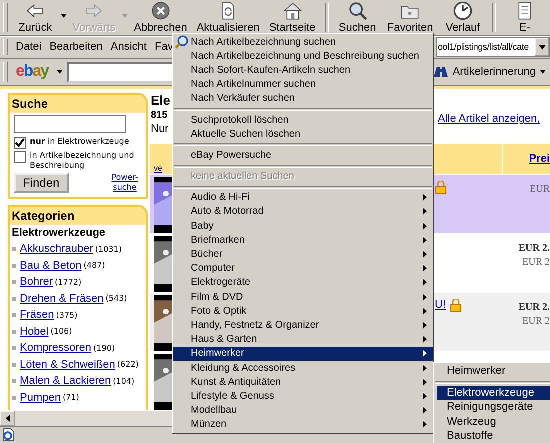 The height and width of the screenshot is (443, 550). I want to click on item-count: (543), so click(117, 299).